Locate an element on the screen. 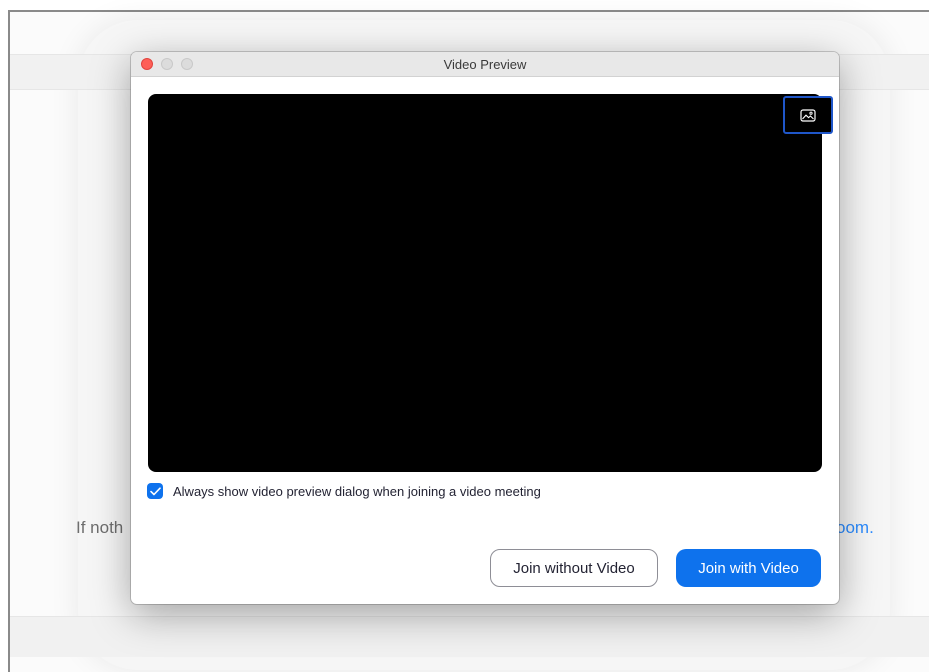 This screenshot has height=672, width=929. background-instruction-text: If noth is located at coordinates (100, 527).